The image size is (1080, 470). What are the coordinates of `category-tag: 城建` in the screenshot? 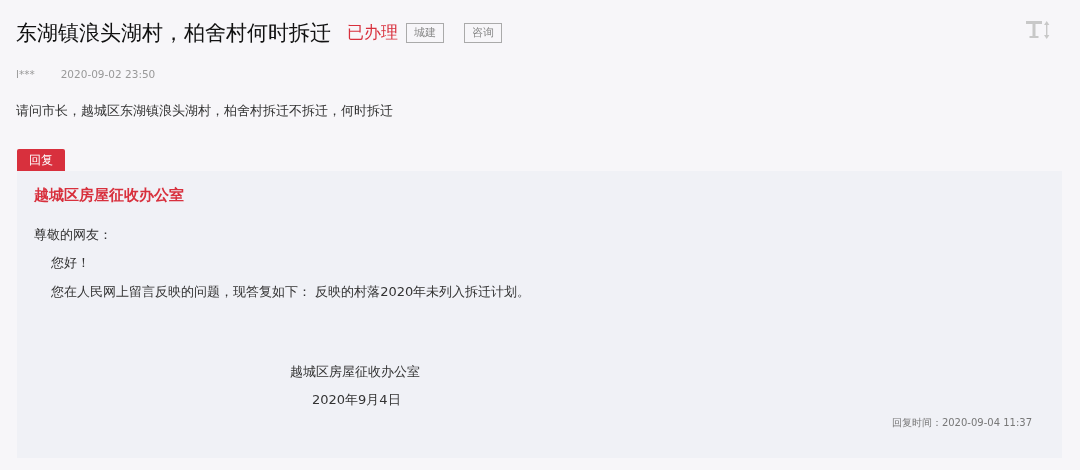 It's located at (425, 33).